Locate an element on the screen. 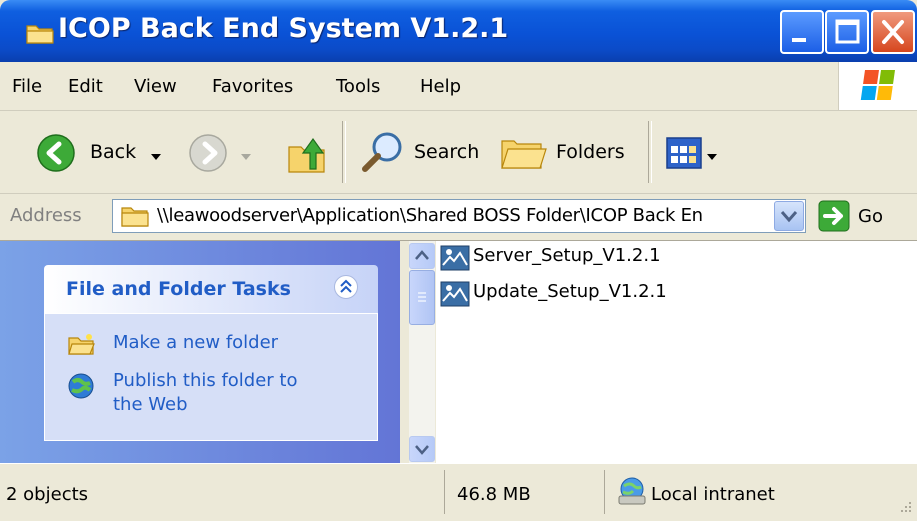 The image size is (917, 521). address-label: Address is located at coordinates (46, 215).